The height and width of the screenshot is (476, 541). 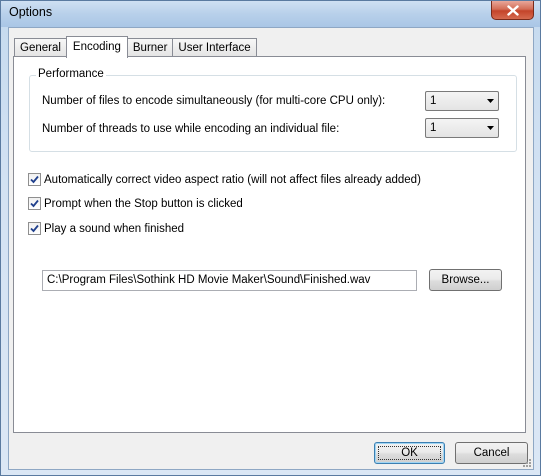 I want to click on title-bar: Options, so click(x=270, y=14).